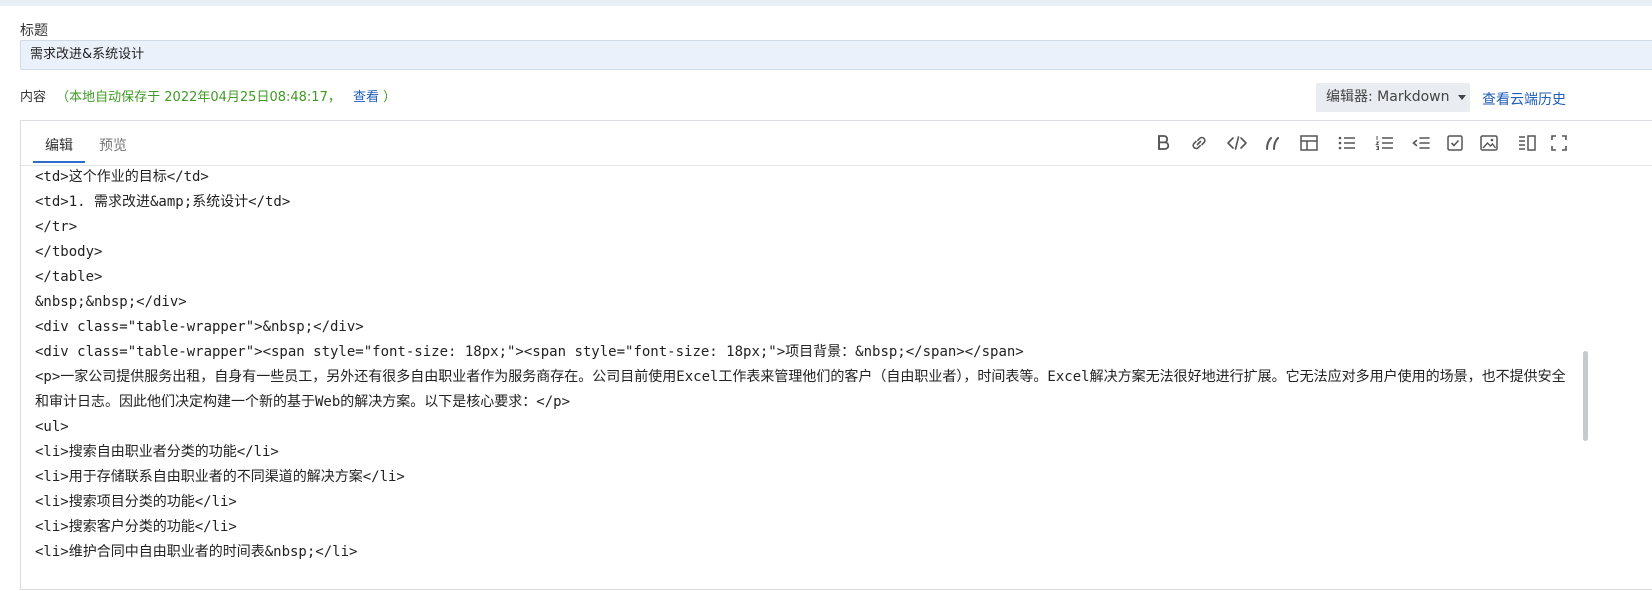 The image size is (1652, 591). Describe the element at coordinates (1385, 143) in the screenshot. I see `ordered-list-icon` at that location.